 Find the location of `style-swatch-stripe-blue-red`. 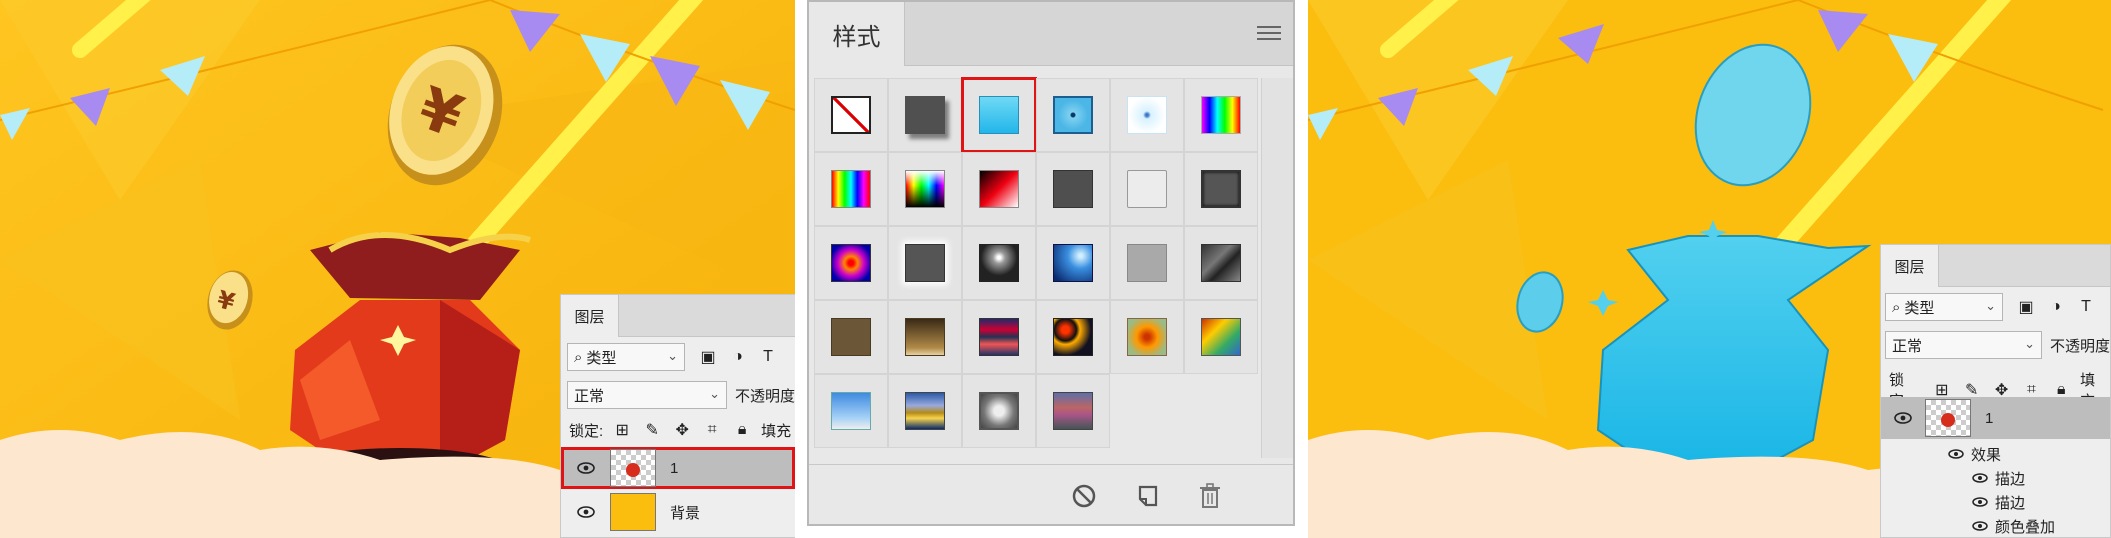

style-swatch-stripe-blue-red is located at coordinates (999, 337).